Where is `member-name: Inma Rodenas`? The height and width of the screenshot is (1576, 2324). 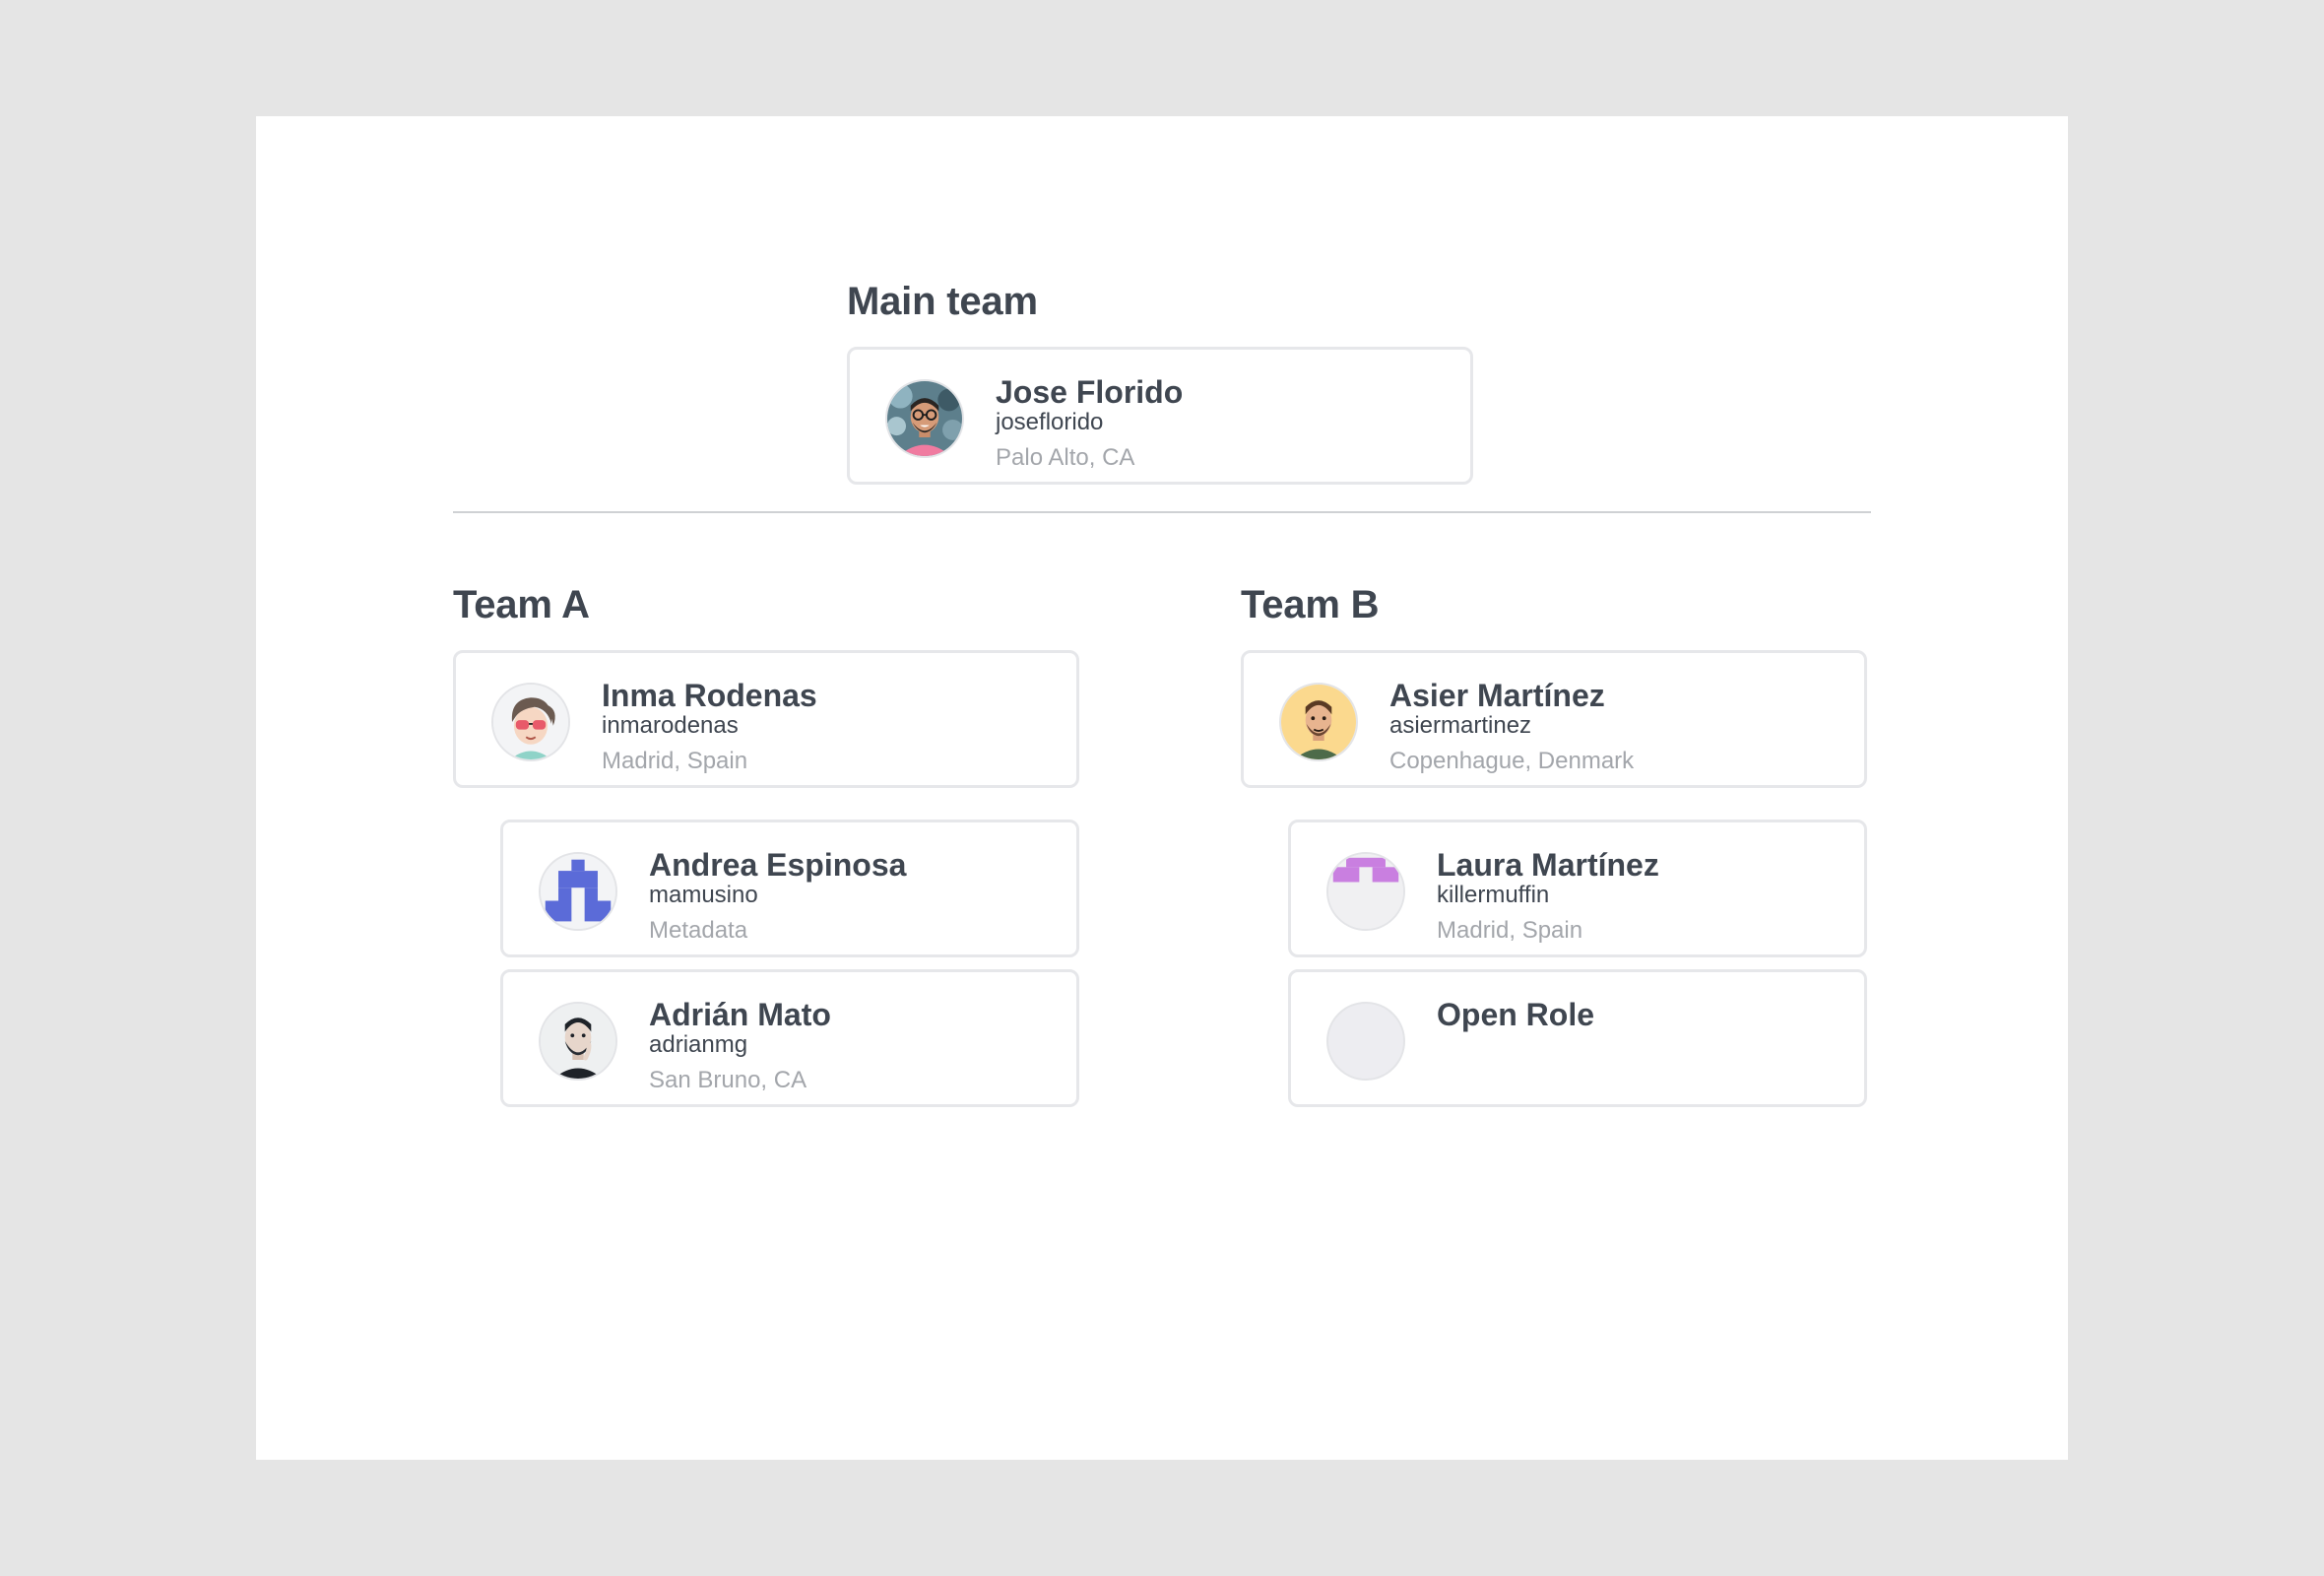
member-name: Inma Rodenas is located at coordinates (709, 695).